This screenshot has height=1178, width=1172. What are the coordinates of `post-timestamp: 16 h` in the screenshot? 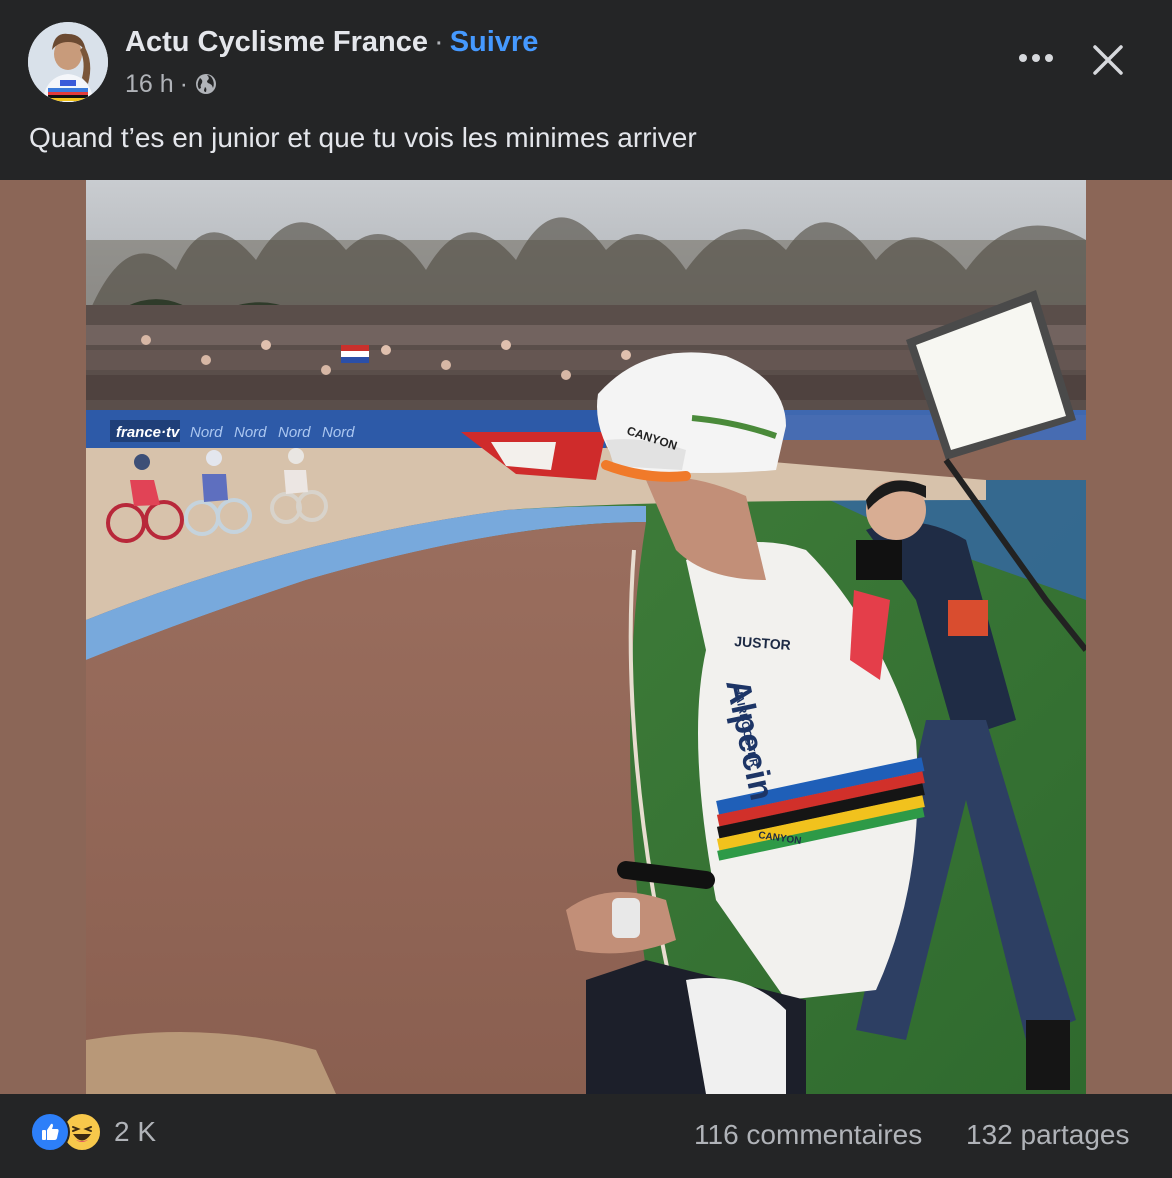 It's located at (149, 84).